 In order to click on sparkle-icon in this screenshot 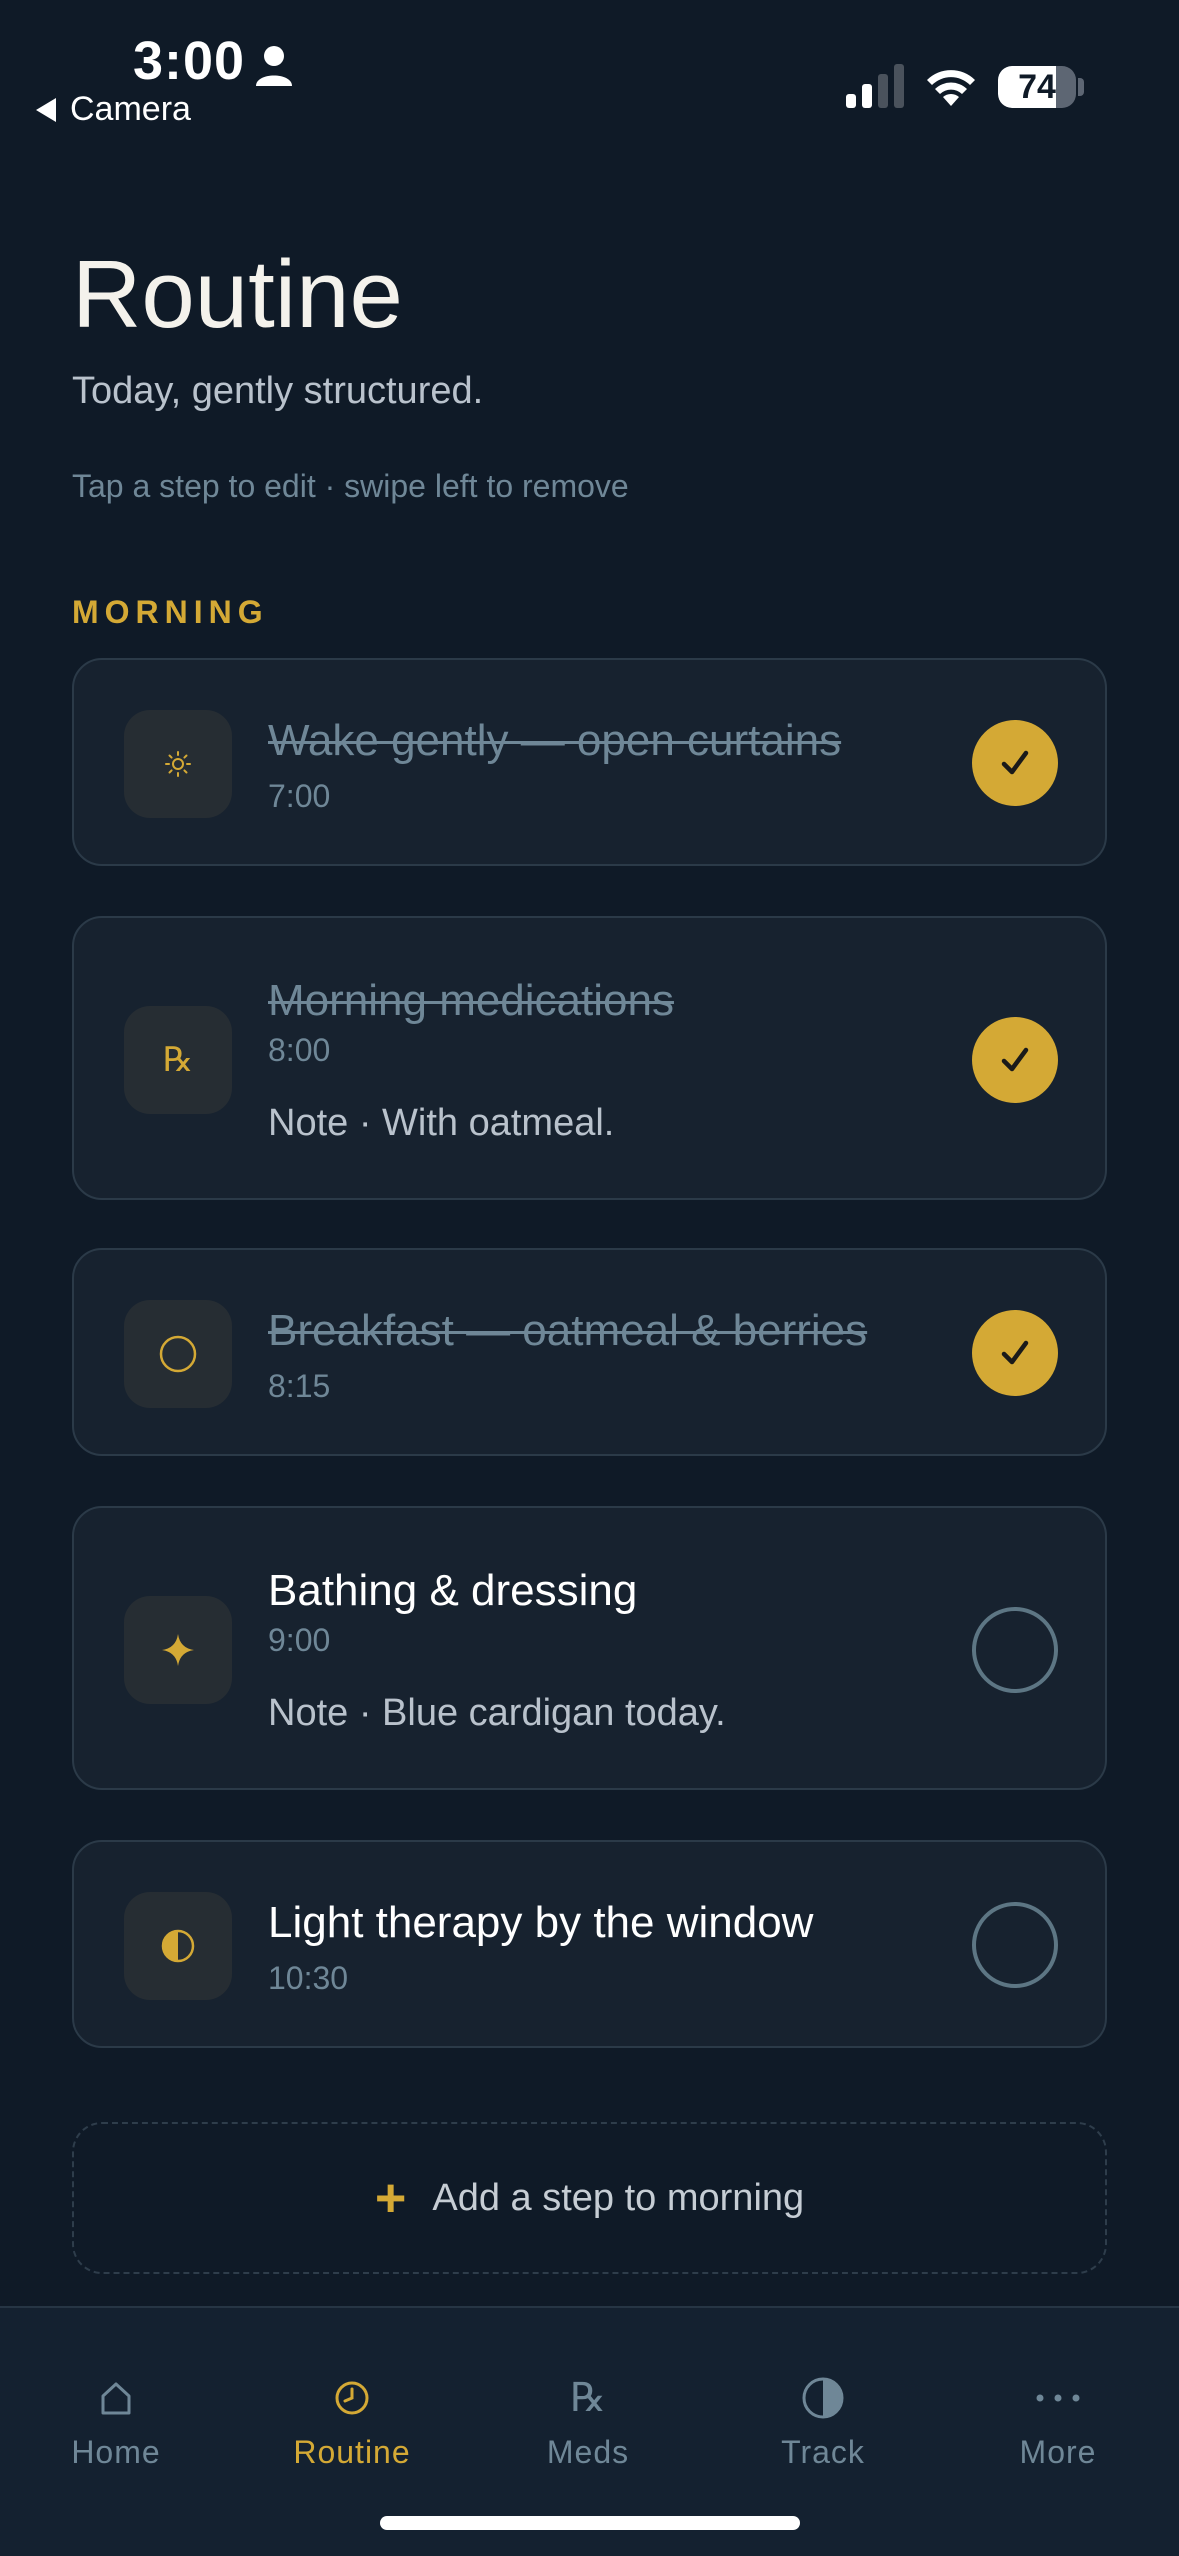, I will do `click(178, 1650)`.